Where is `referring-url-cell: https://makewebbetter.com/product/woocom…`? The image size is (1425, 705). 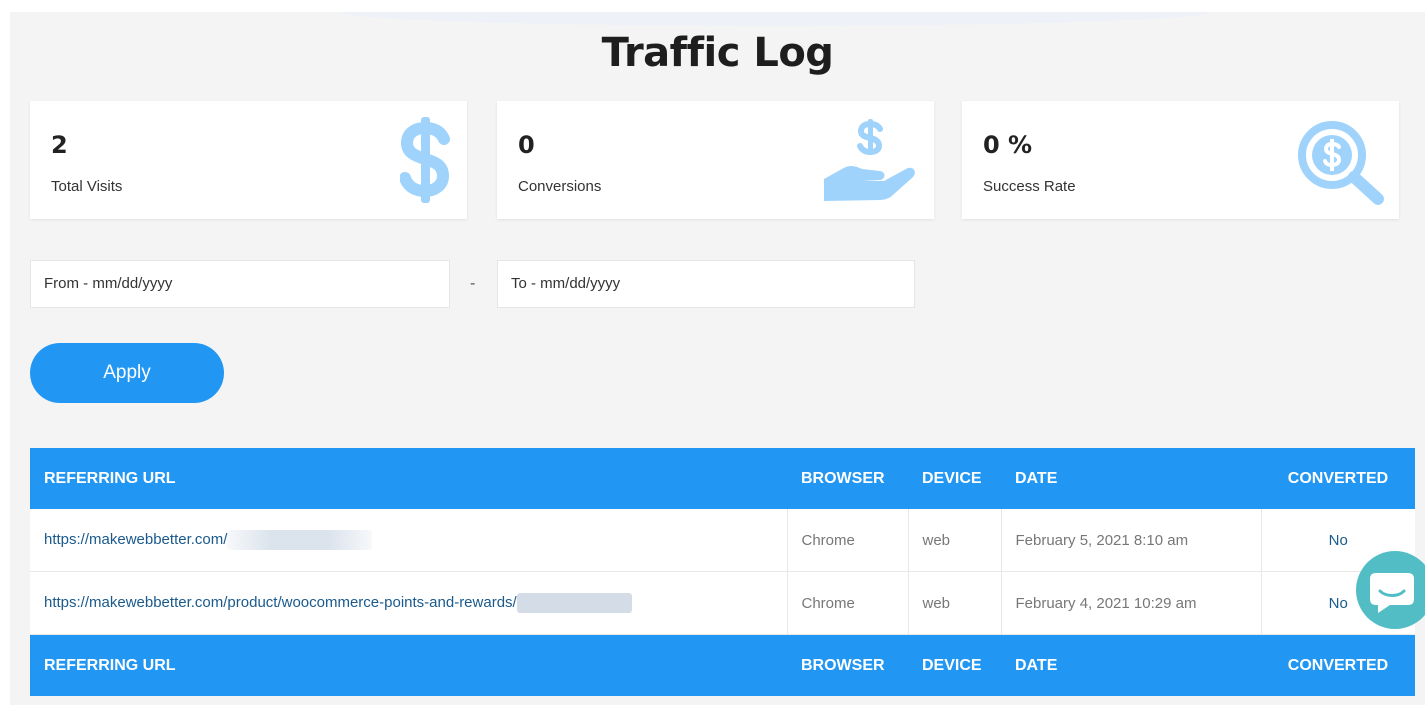
referring-url-cell: https://makewebbetter.com/product/woocom… is located at coordinates (408, 603).